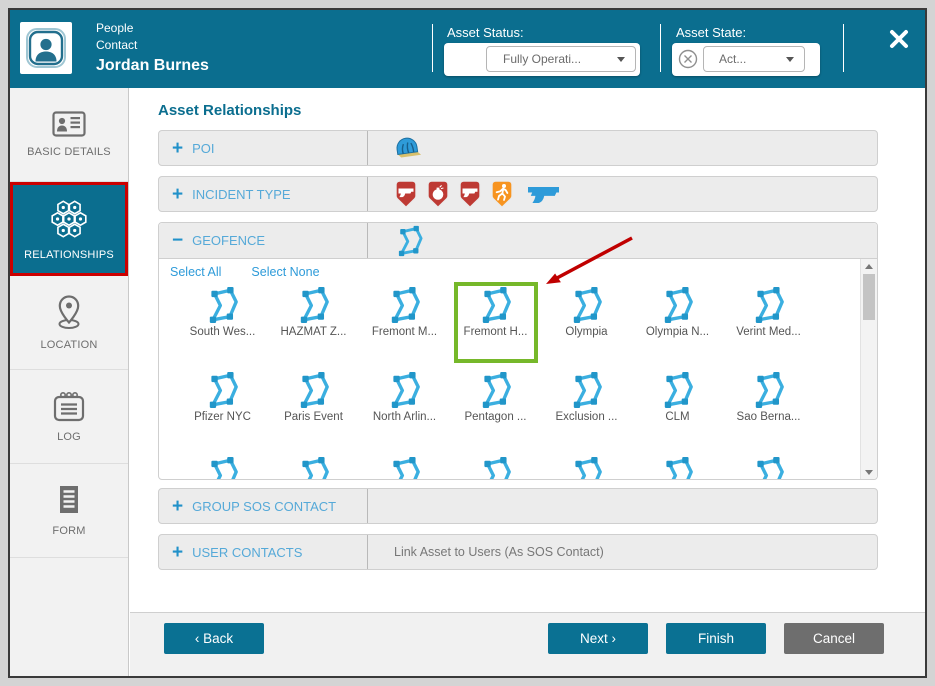  Describe the element at coordinates (502, 194) in the screenshot. I see `incident-runner-badge-icon` at that location.